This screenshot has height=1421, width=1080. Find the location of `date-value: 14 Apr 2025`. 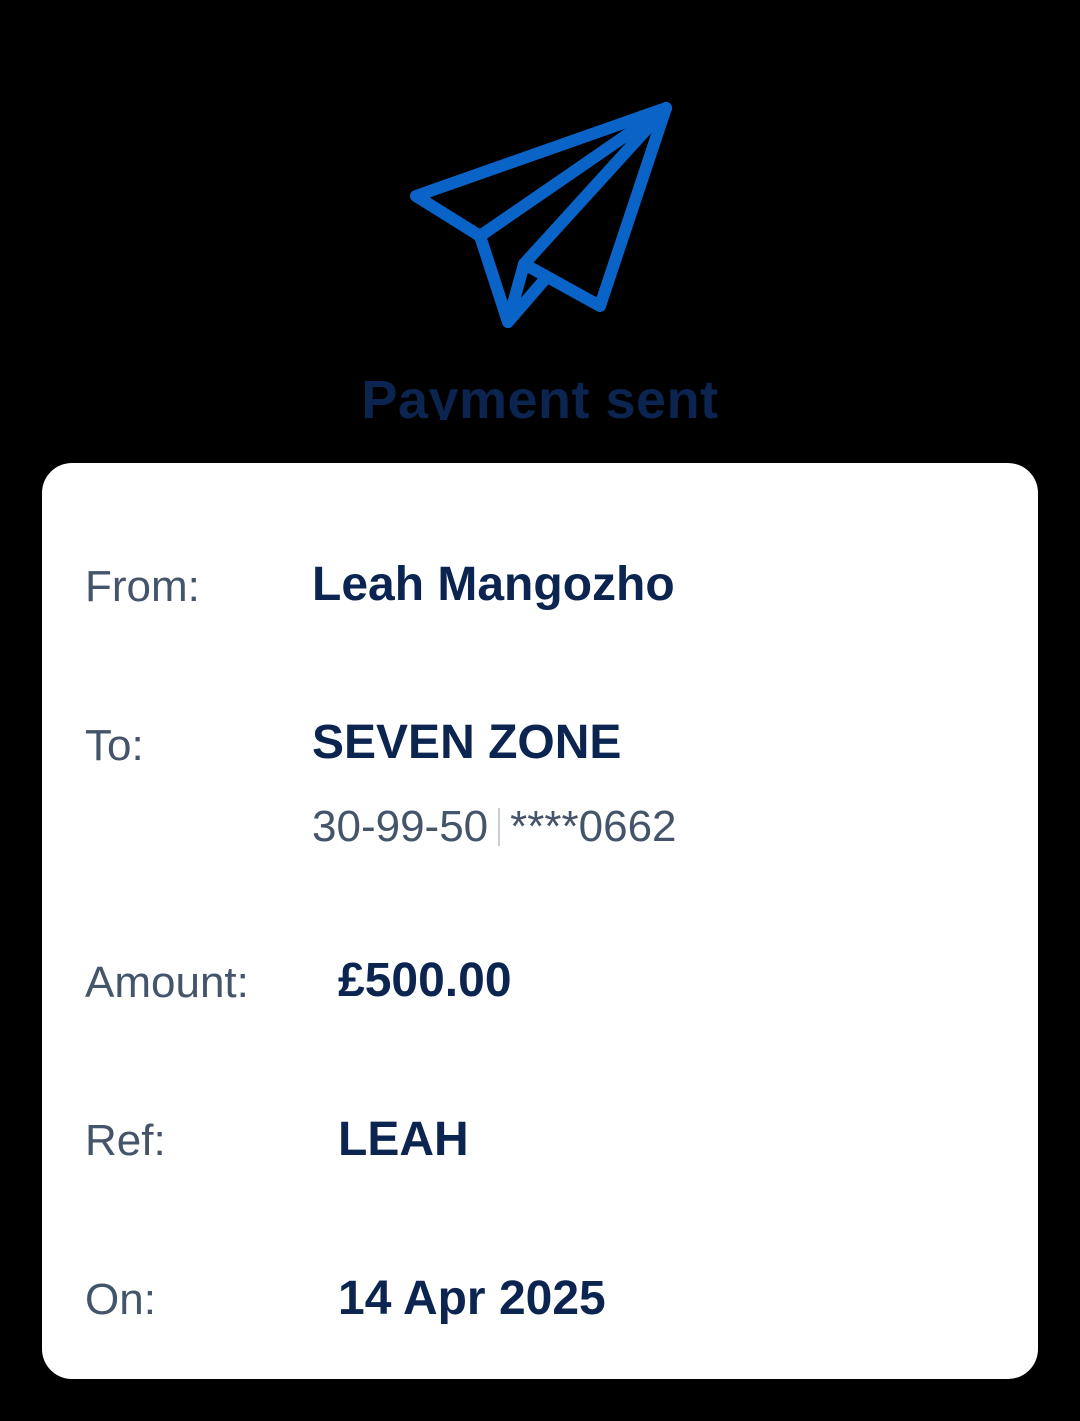

date-value: 14 Apr 2025 is located at coordinates (472, 1298).